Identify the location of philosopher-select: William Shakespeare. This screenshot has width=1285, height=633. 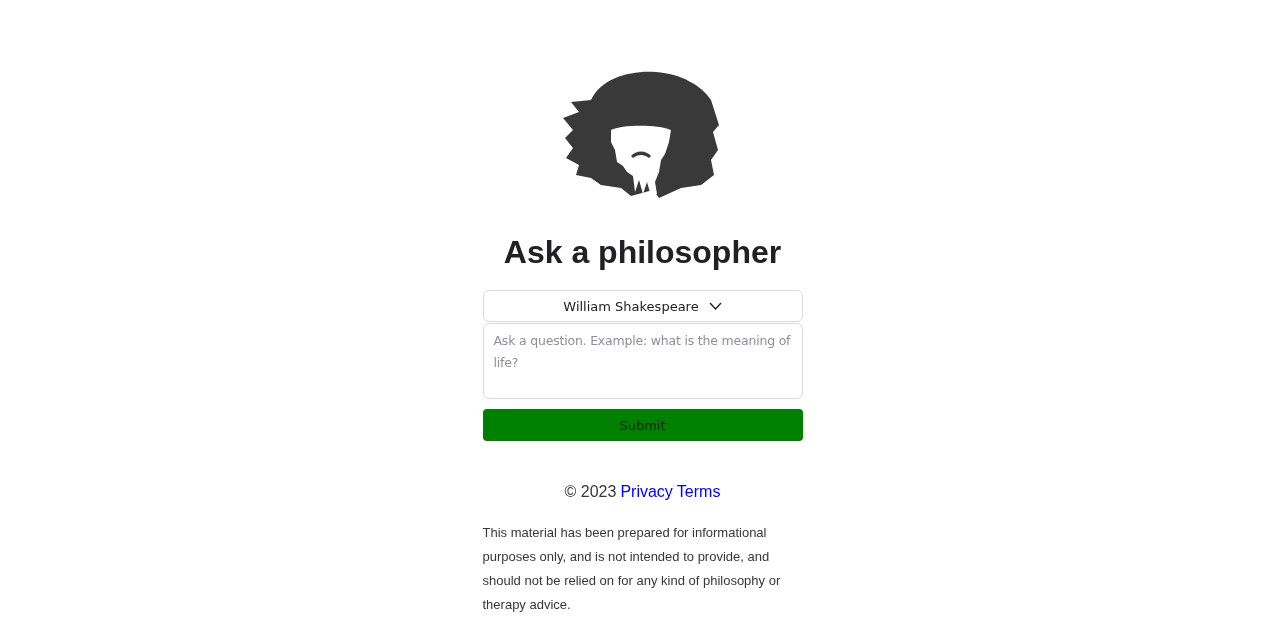
(642, 306).